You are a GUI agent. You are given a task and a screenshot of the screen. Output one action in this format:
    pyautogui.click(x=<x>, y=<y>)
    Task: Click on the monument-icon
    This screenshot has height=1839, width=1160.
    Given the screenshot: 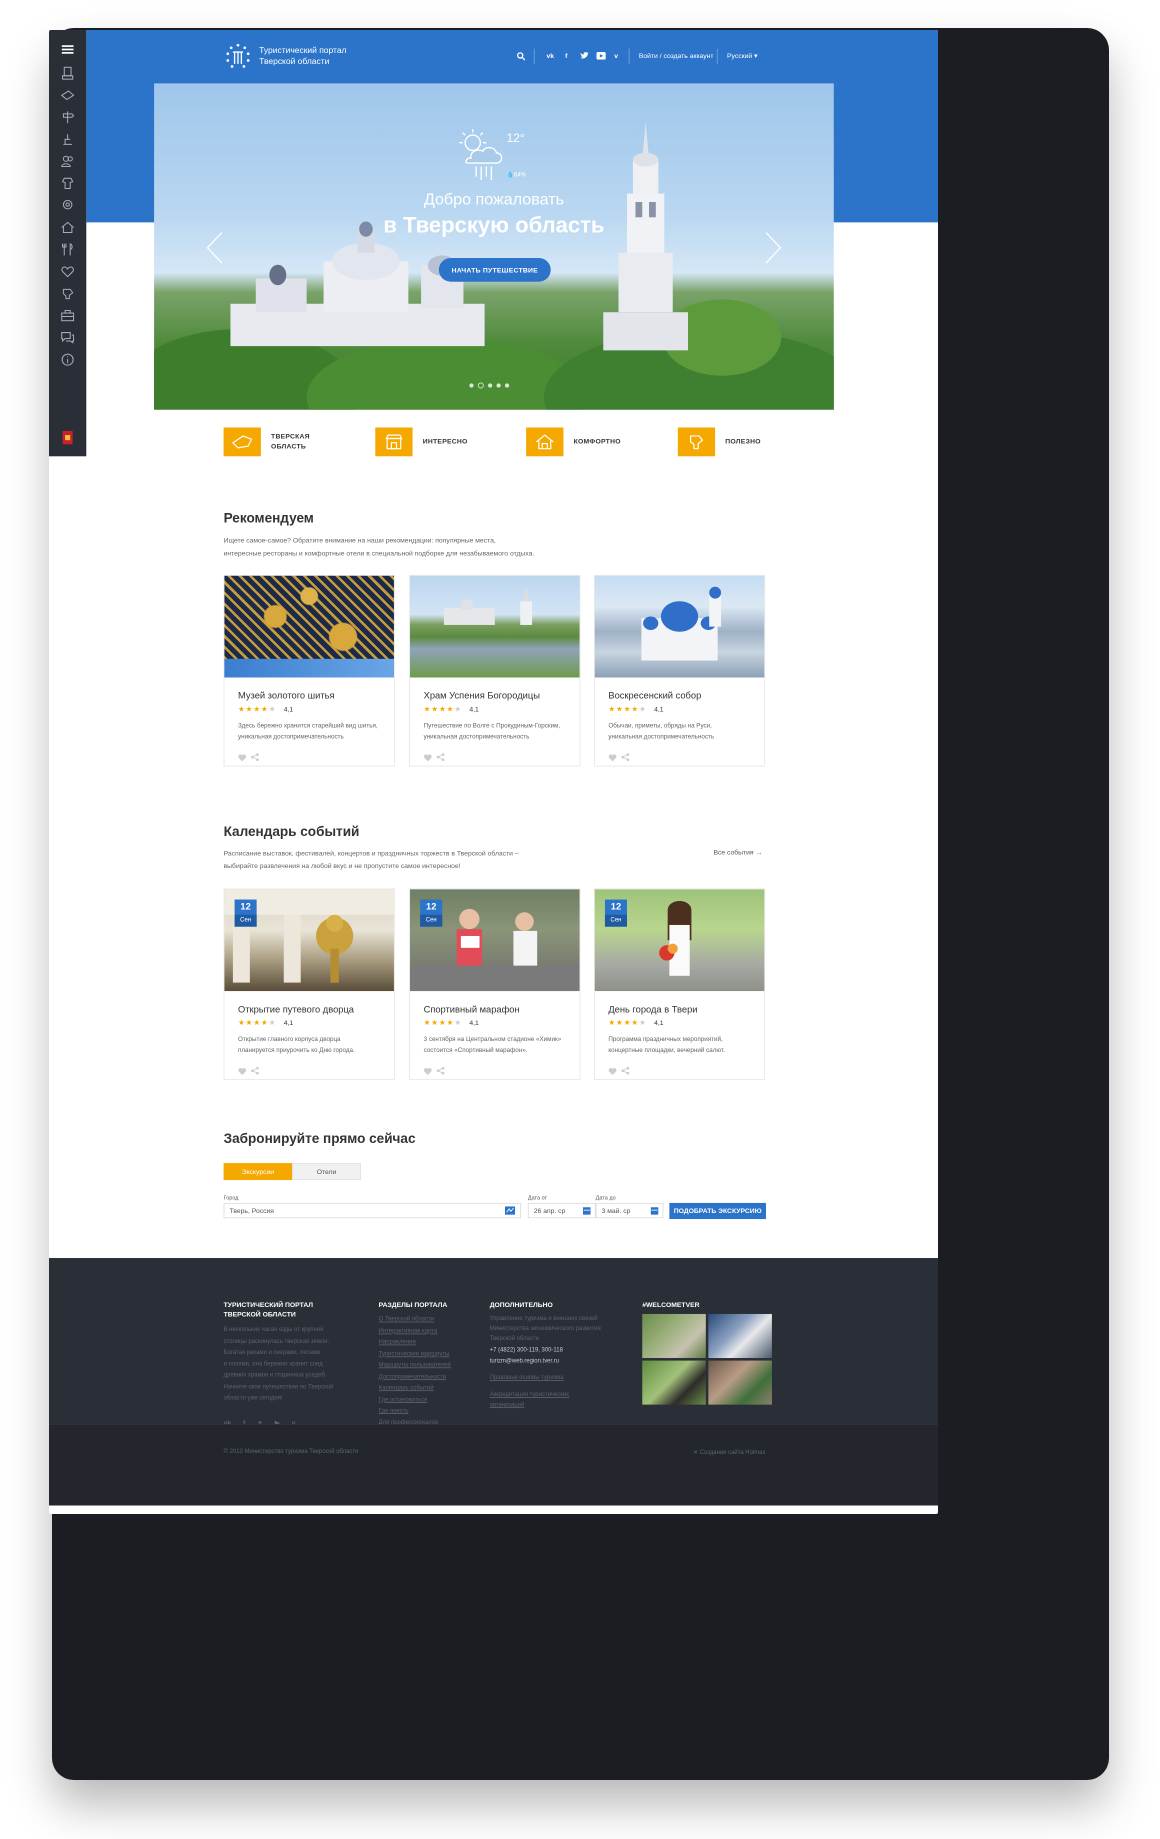 What is the action you would take?
    pyautogui.click(x=67, y=73)
    